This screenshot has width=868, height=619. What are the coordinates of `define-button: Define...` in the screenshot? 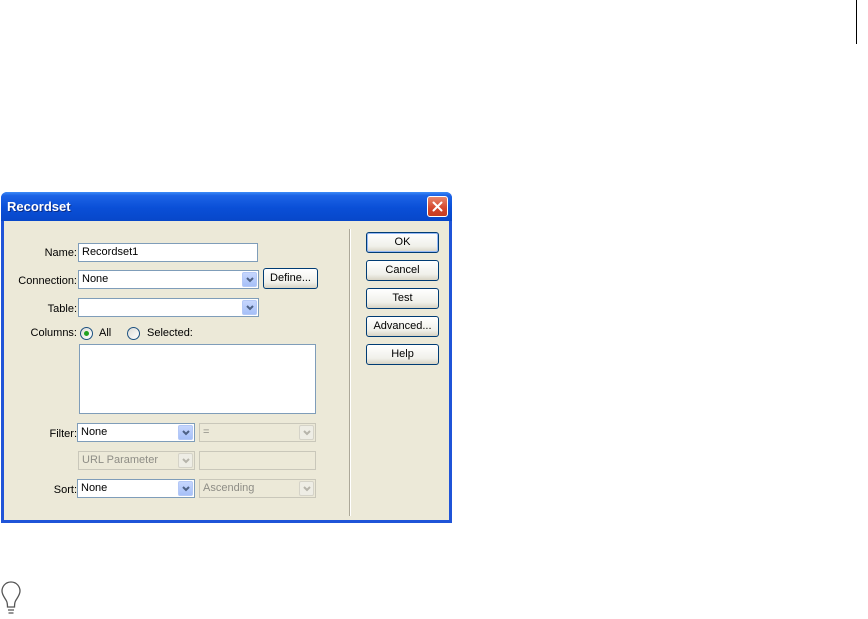 It's located at (290, 278).